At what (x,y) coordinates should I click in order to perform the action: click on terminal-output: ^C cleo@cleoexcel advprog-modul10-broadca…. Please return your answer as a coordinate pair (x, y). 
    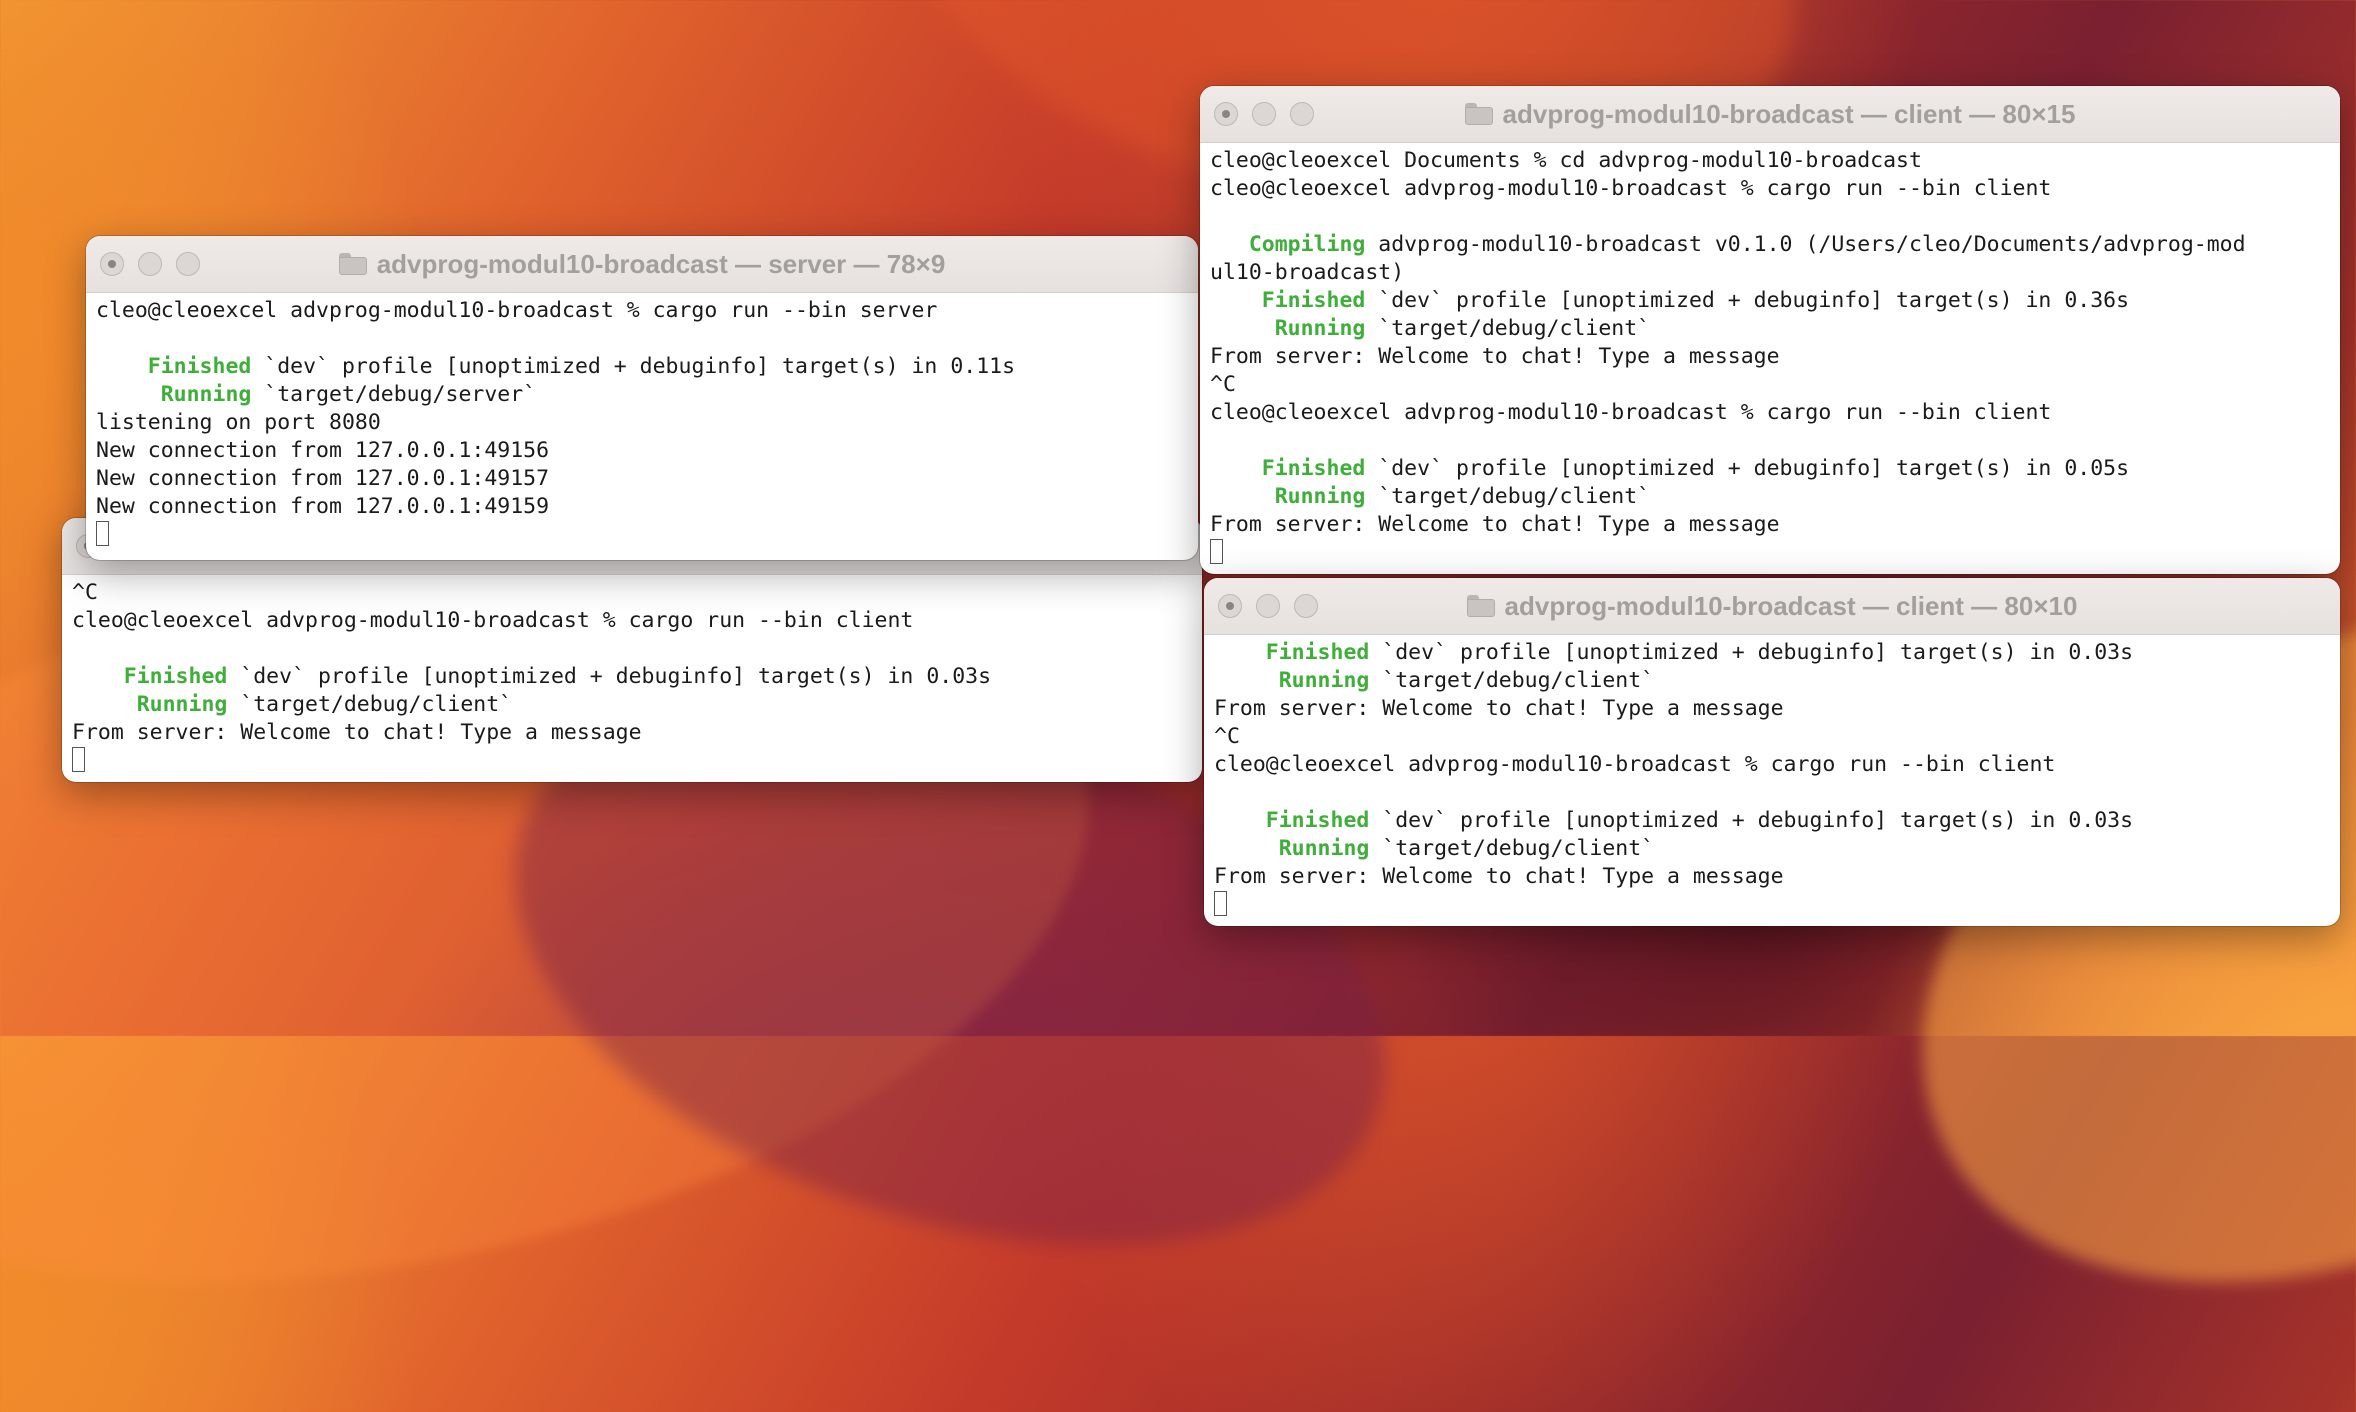
    Looking at the image, I should click on (632, 675).